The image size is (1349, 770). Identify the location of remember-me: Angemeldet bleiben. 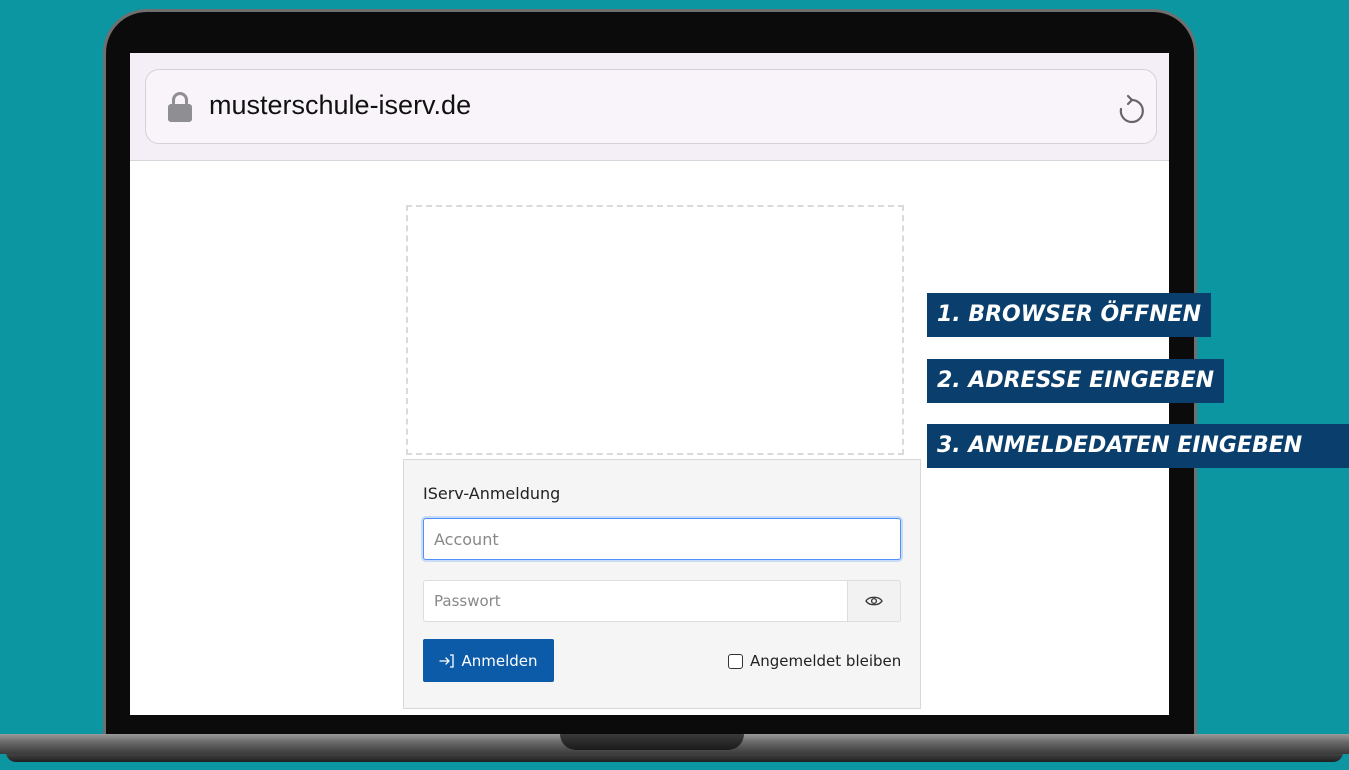
(814, 661).